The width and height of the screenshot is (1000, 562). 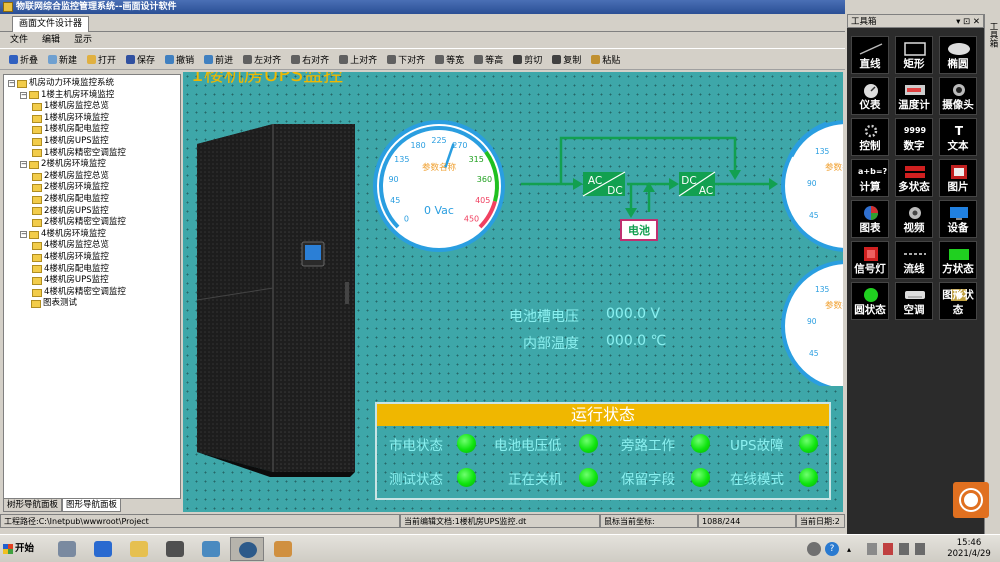 What do you see at coordinates (527, 59) in the screenshot?
I see `toolbar-cut-button: 剪切` at bounding box center [527, 59].